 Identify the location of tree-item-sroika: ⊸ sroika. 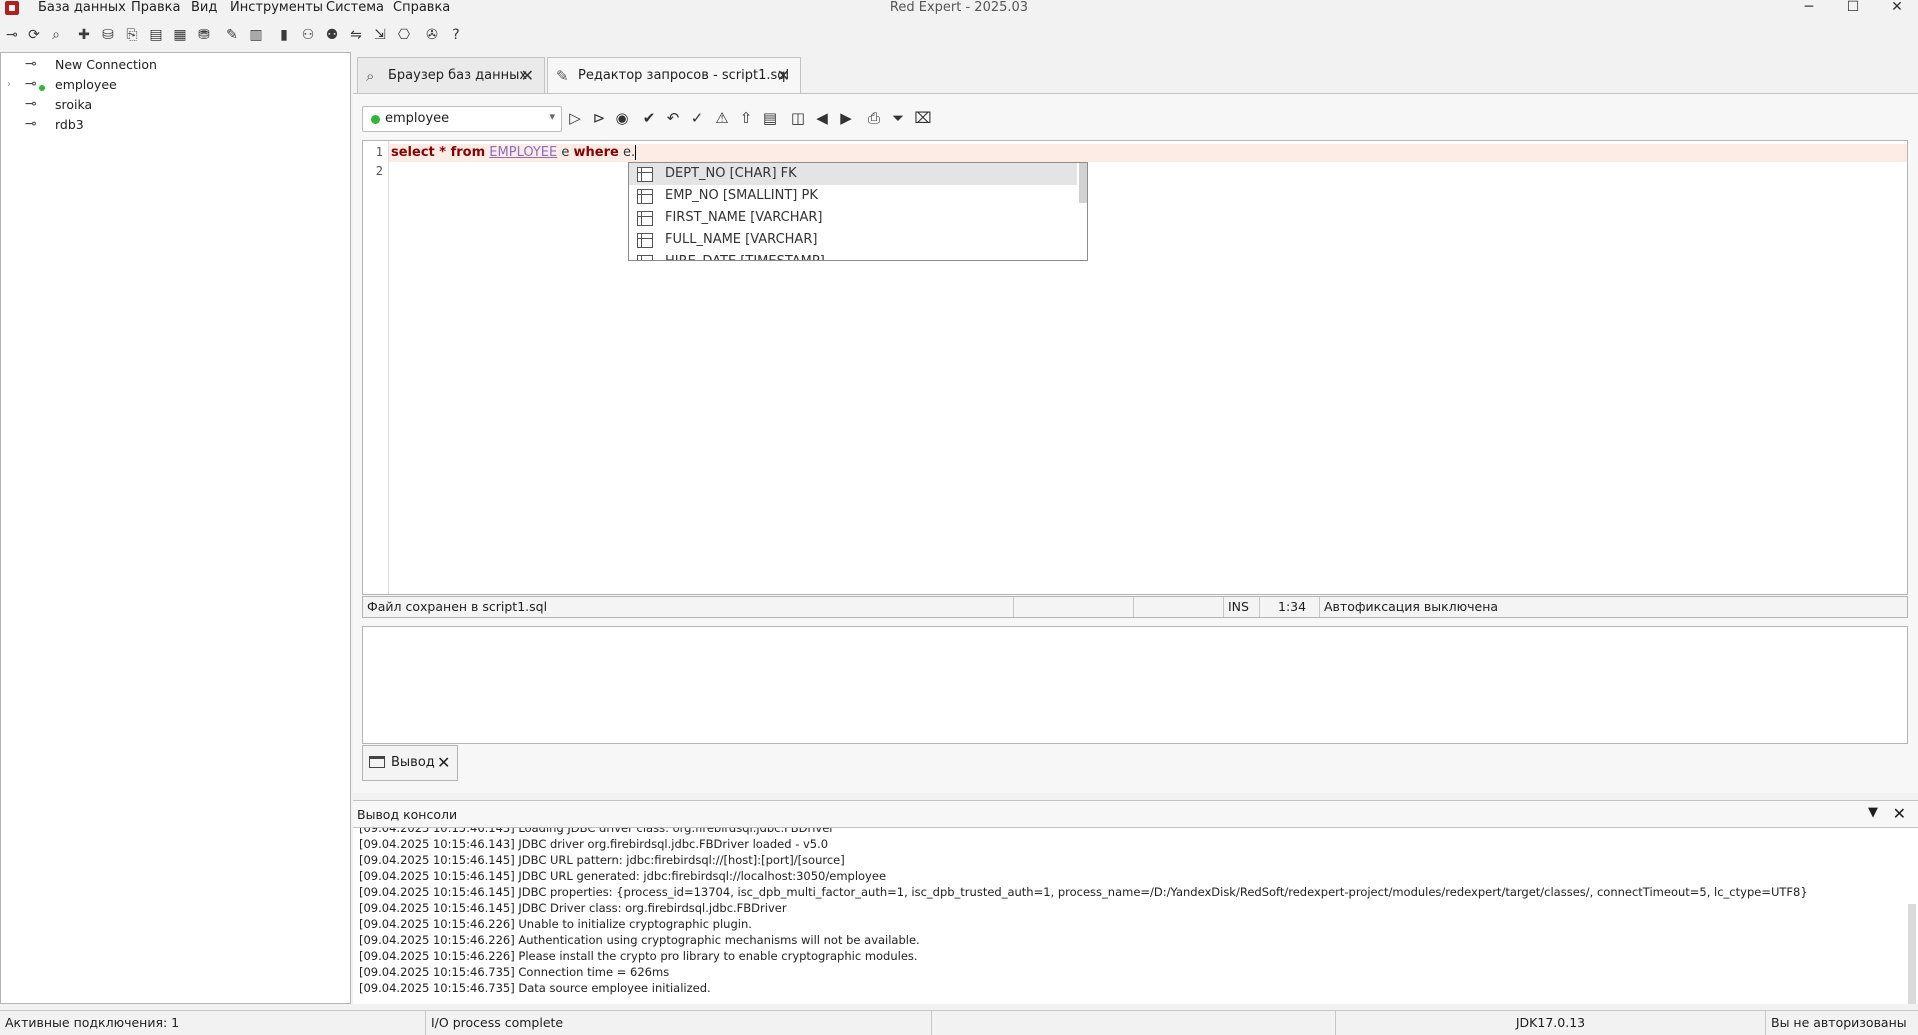
(171, 104).